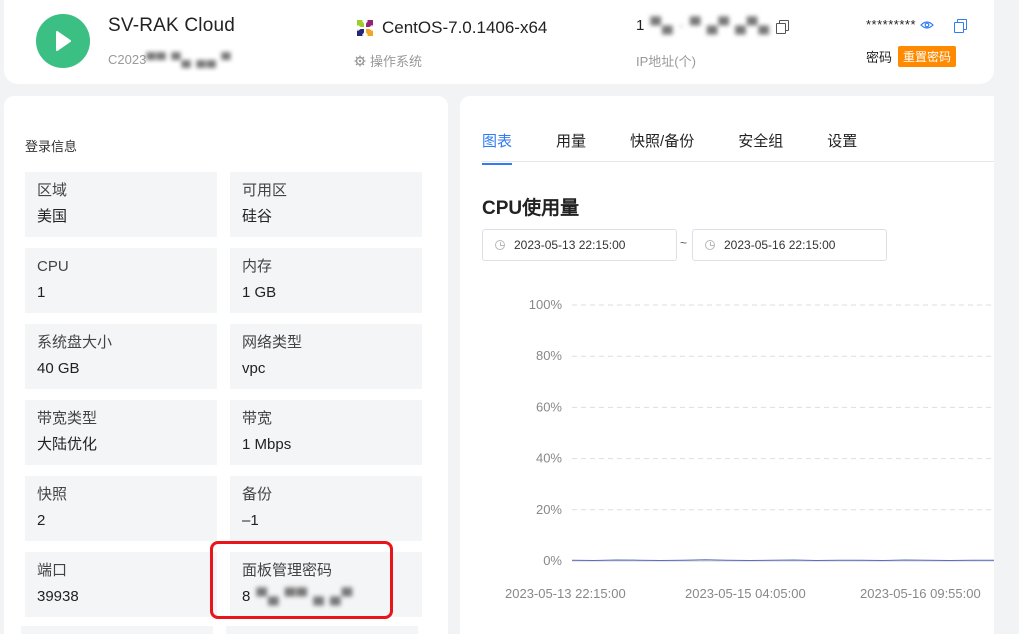  I want to click on info-cell: CPU 1, so click(121, 280).